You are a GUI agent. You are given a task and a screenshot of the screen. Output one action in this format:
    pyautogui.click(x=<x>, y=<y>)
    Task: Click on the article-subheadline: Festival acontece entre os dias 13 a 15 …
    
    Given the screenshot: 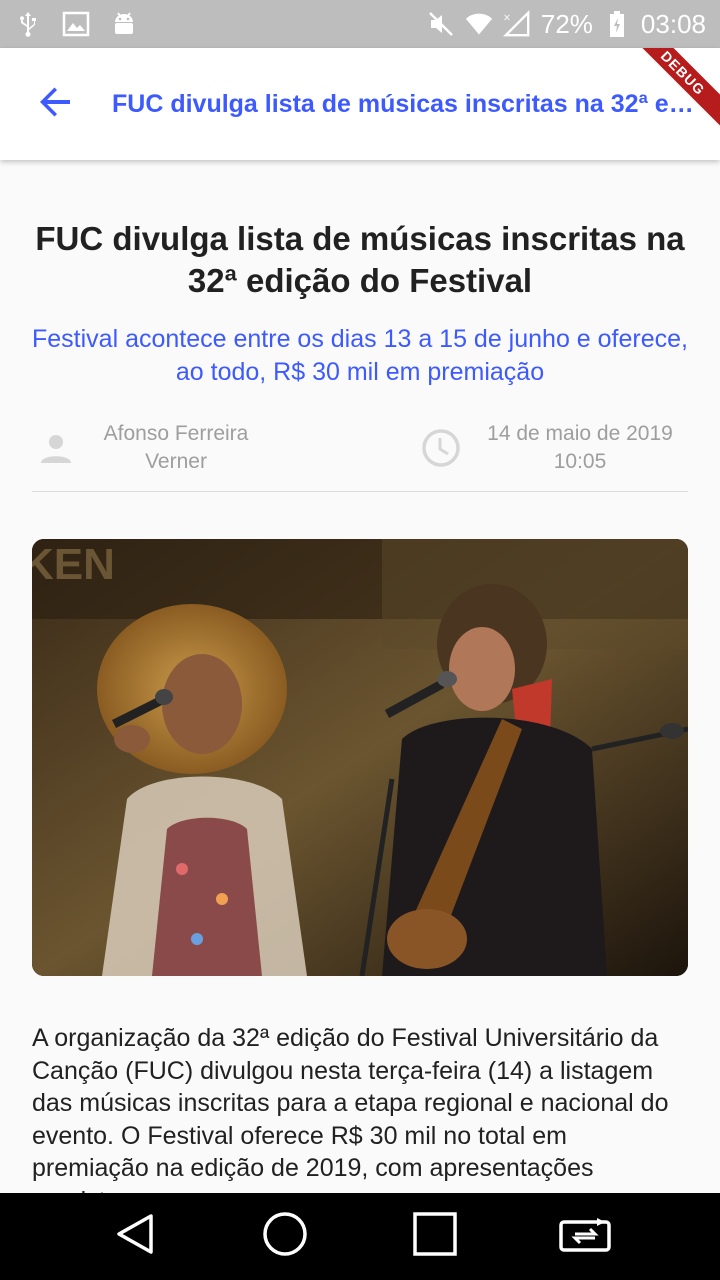 What is the action you would take?
    pyautogui.click(x=360, y=355)
    